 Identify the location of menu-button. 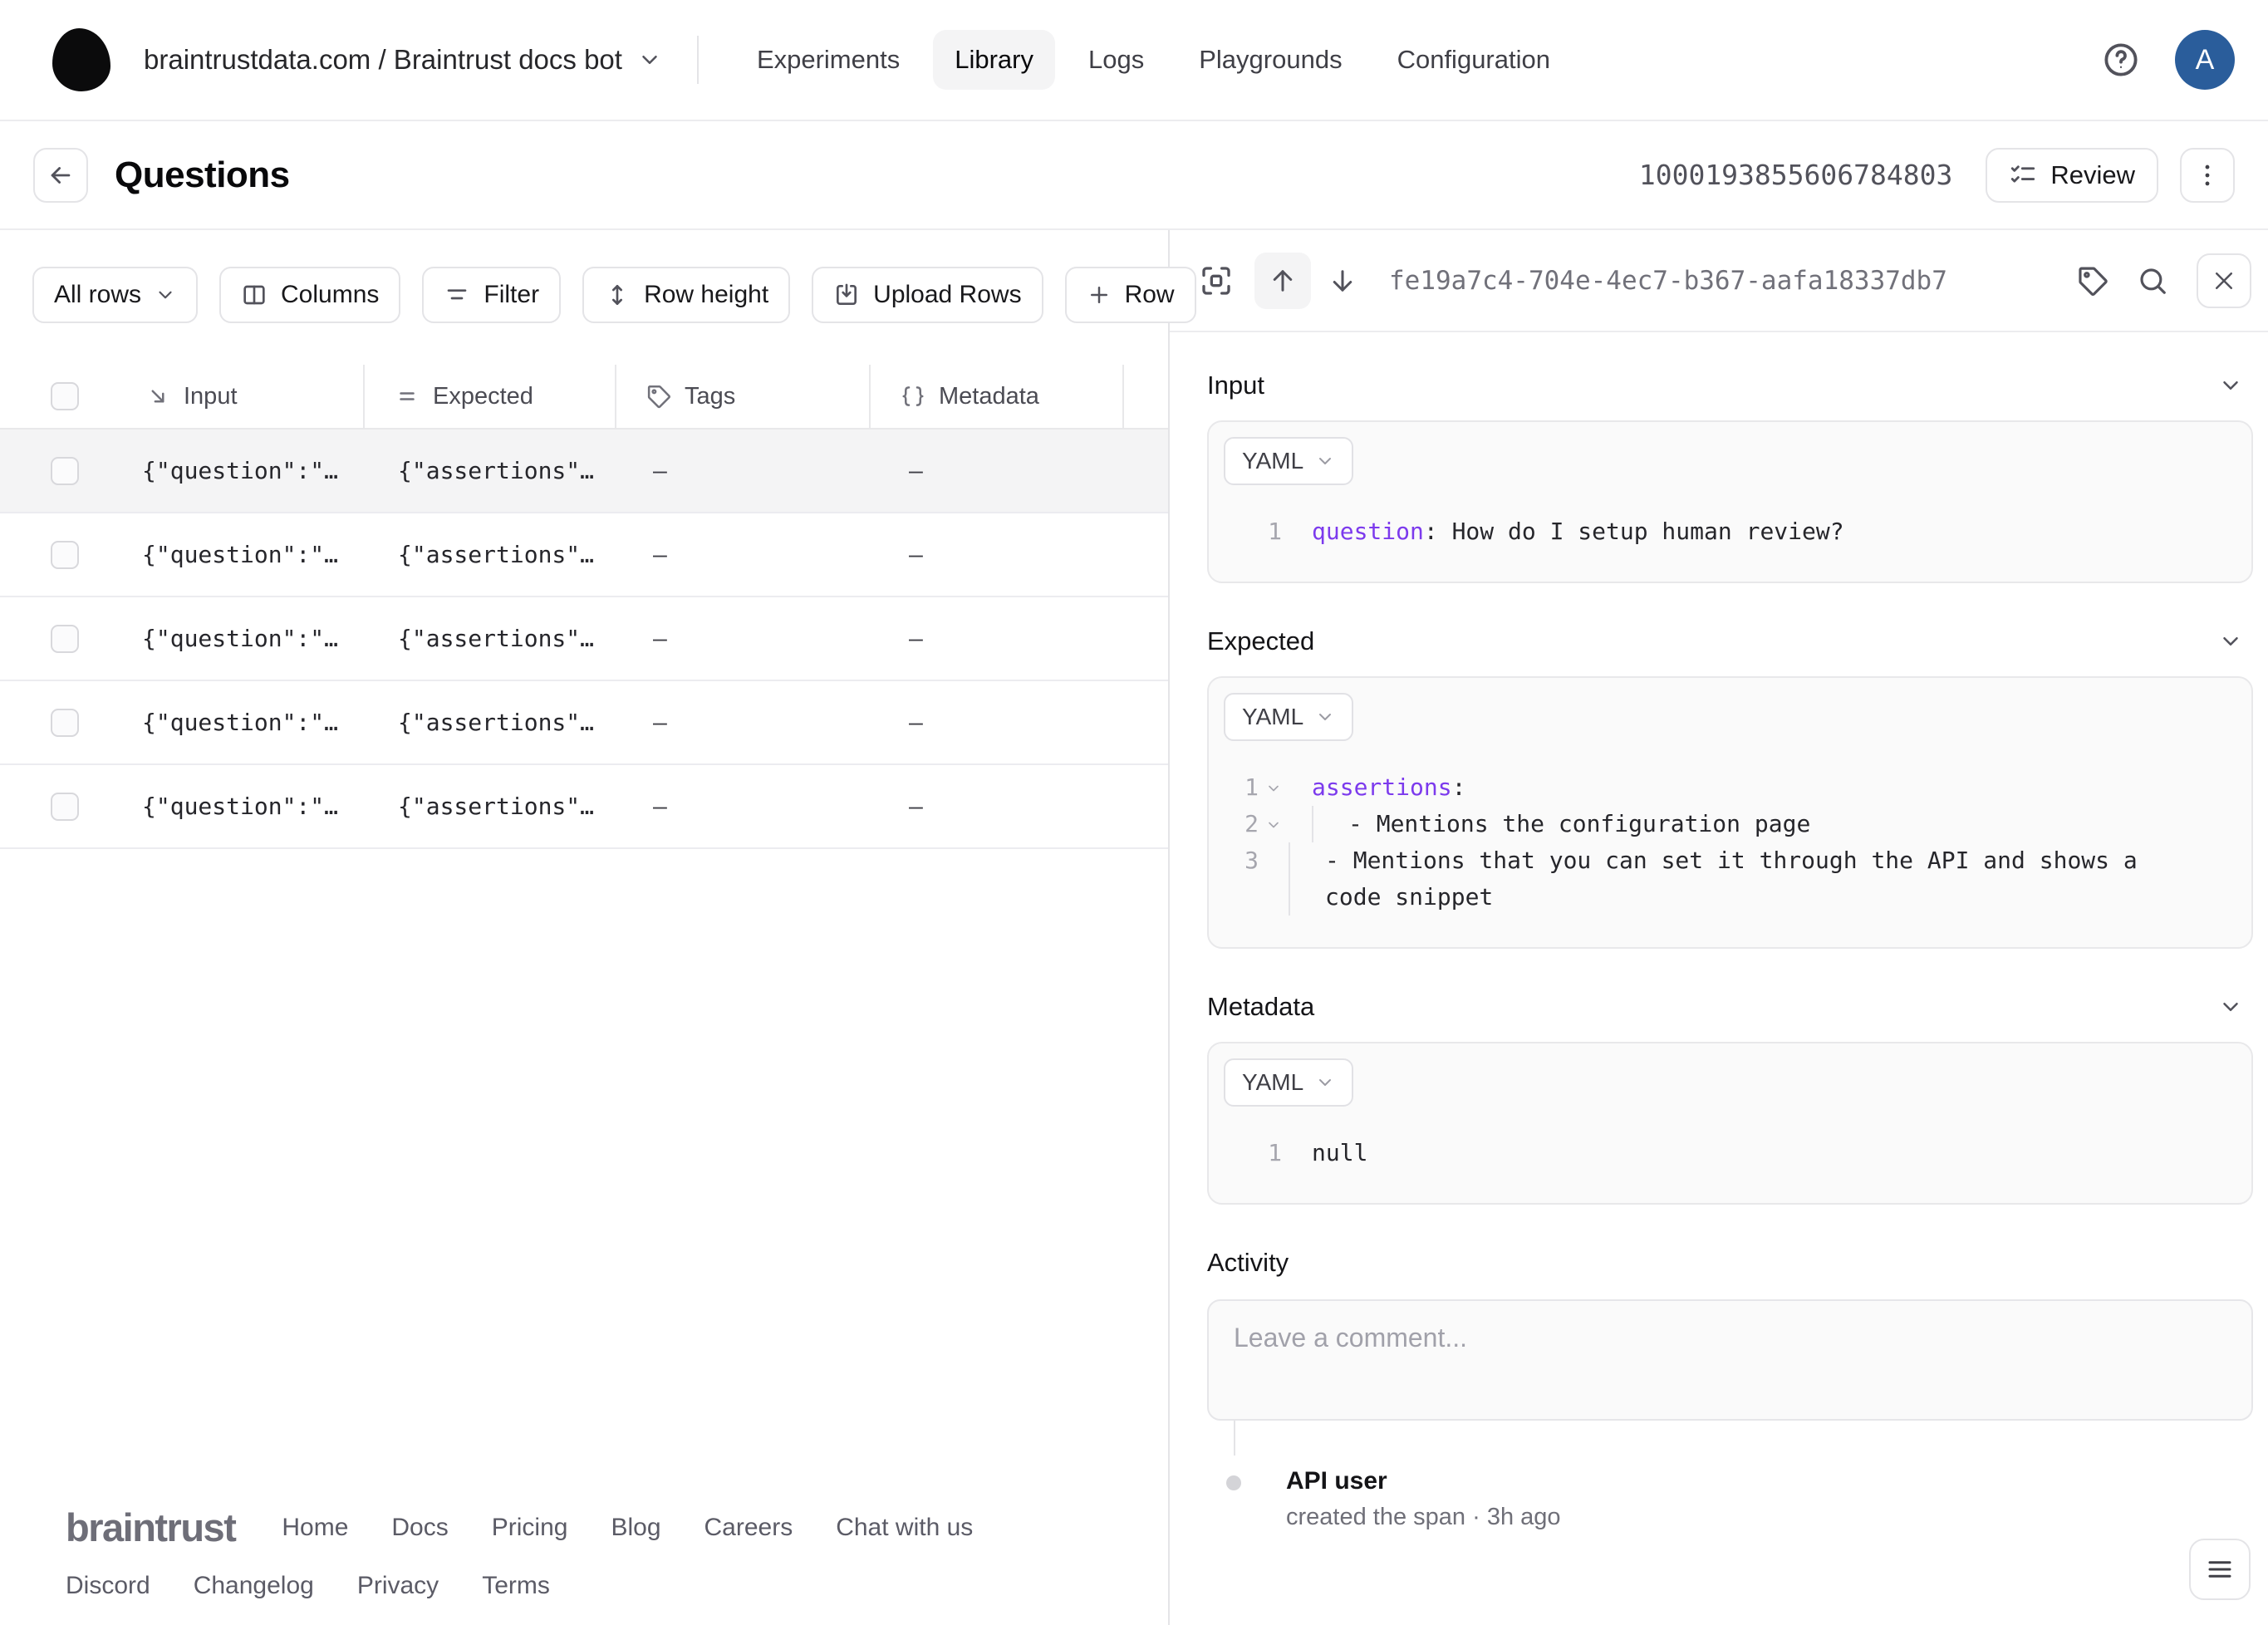
(2220, 1569).